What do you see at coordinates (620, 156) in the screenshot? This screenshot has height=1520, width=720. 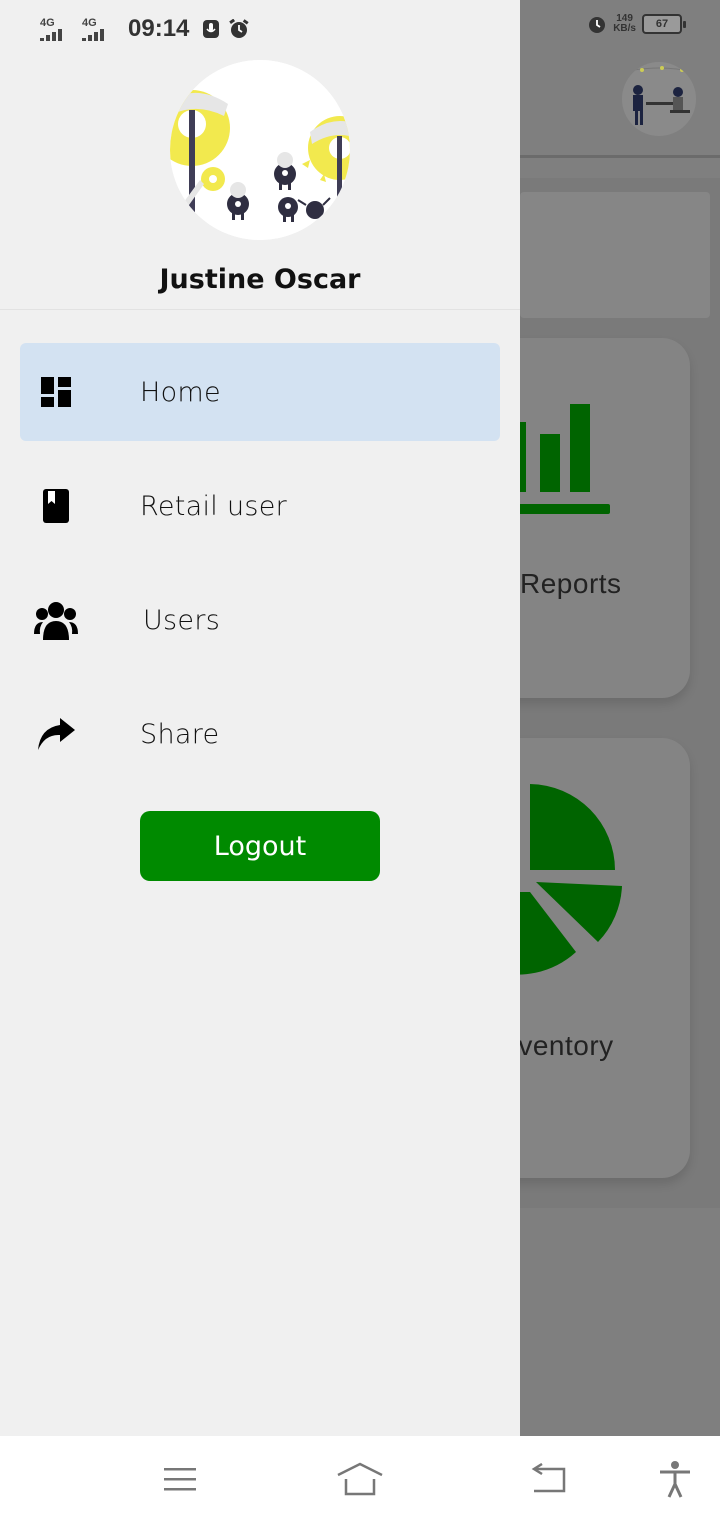 I see `header-divider` at bounding box center [620, 156].